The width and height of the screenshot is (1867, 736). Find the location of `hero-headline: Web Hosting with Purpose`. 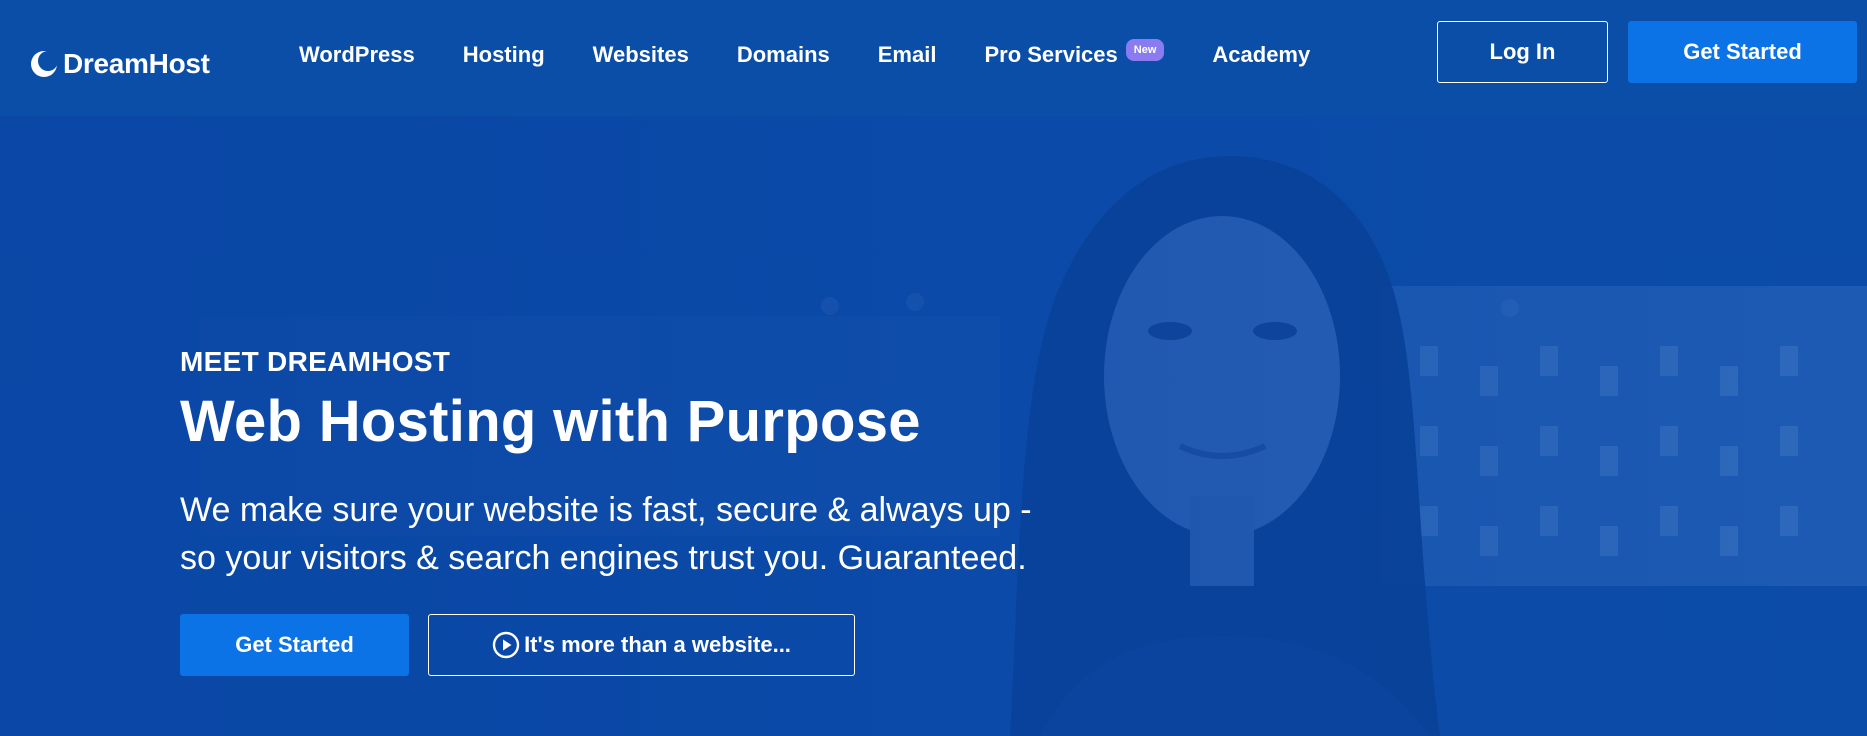

hero-headline: Web Hosting with Purpose is located at coordinates (550, 421).